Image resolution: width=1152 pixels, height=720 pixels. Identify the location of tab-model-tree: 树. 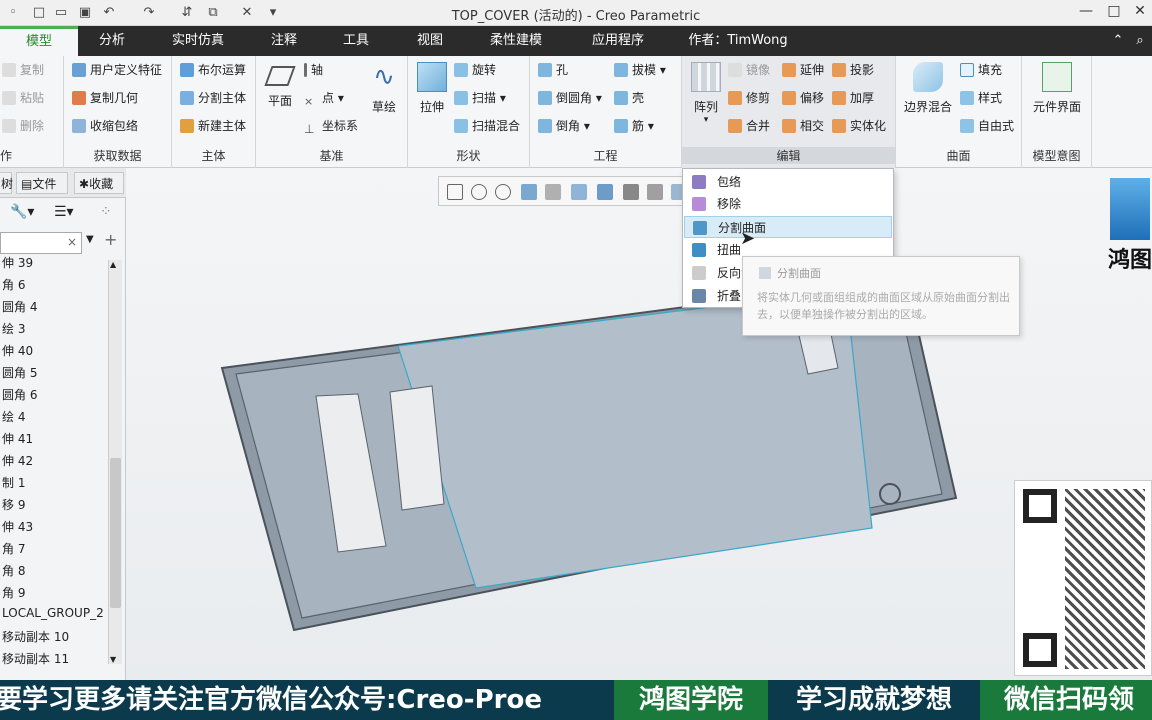
(6, 183).